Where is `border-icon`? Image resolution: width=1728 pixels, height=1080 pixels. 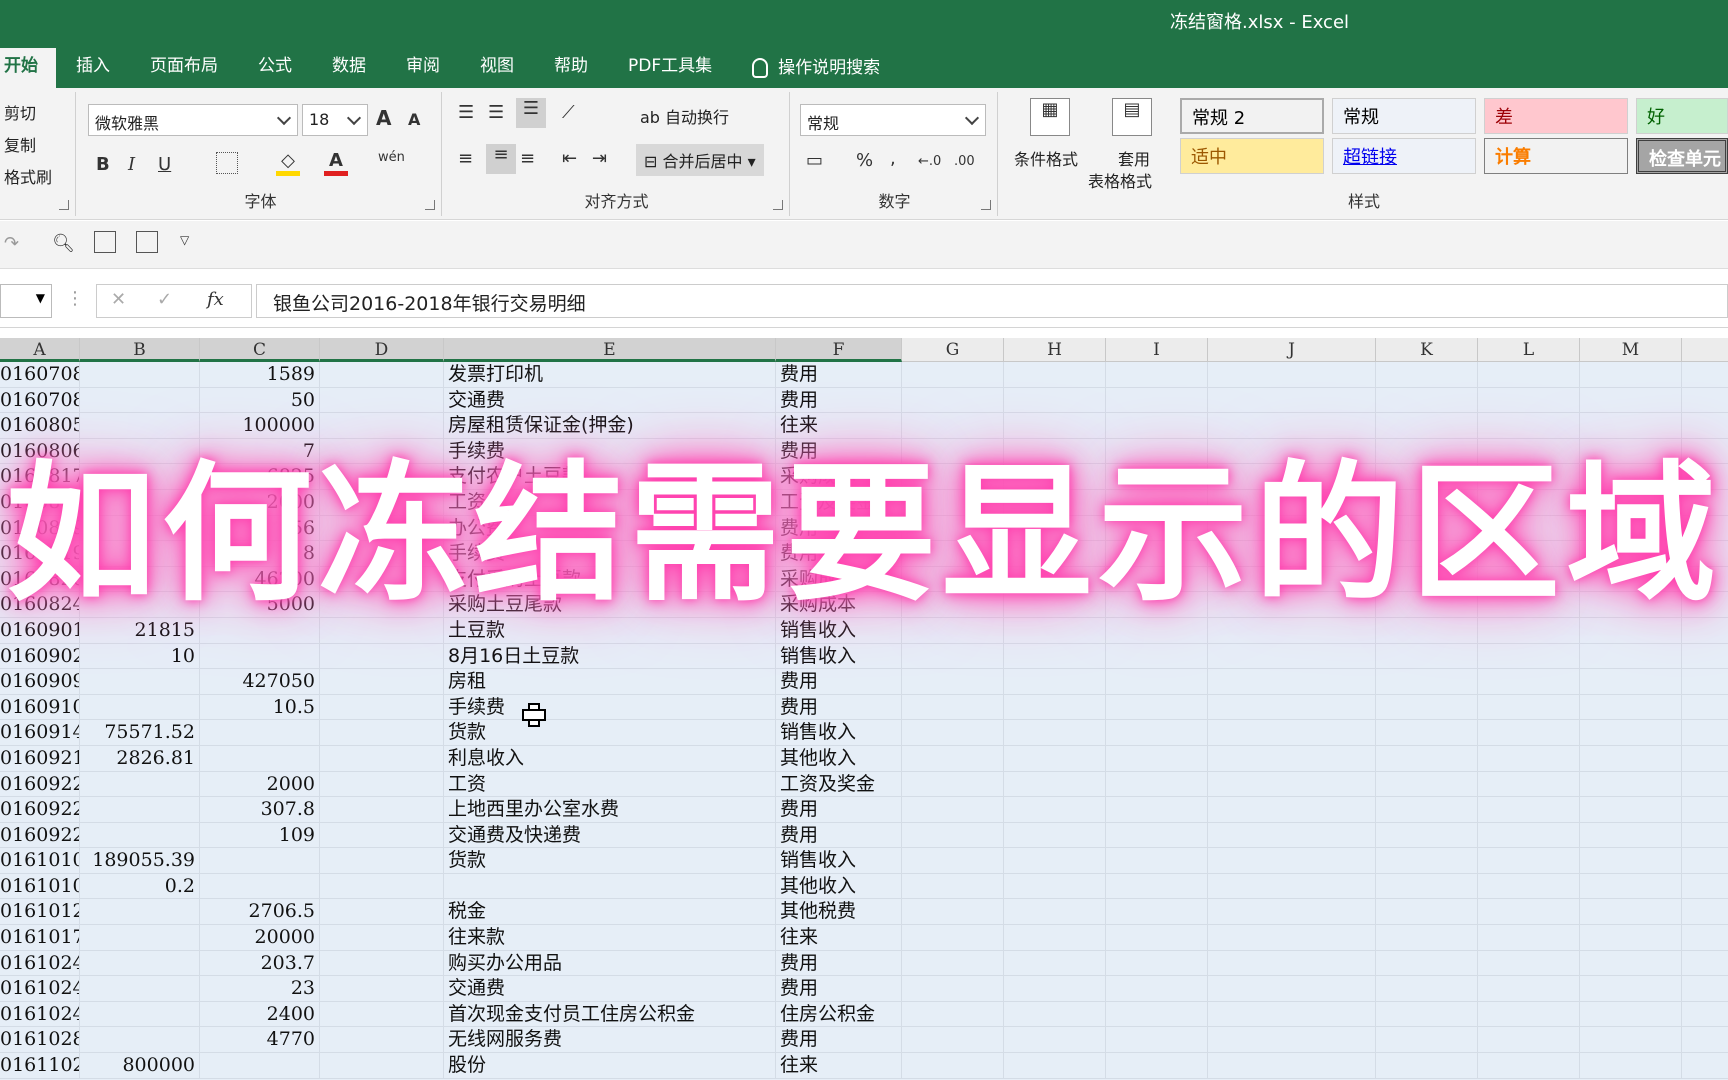
border-icon is located at coordinates (227, 163).